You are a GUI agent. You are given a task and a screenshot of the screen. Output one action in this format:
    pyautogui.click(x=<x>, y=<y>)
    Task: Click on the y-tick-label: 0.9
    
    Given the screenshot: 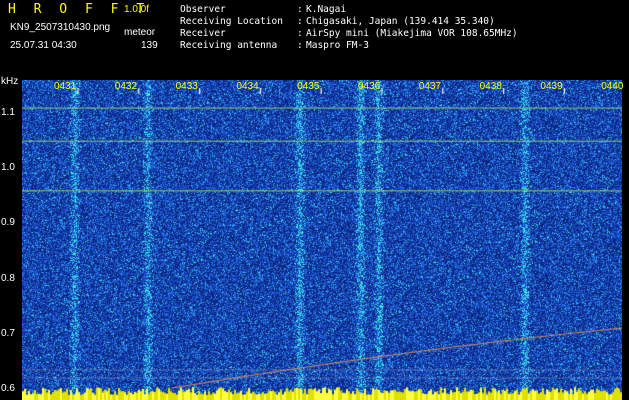 What is the action you would take?
    pyautogui.click(x=8, y=223)
    